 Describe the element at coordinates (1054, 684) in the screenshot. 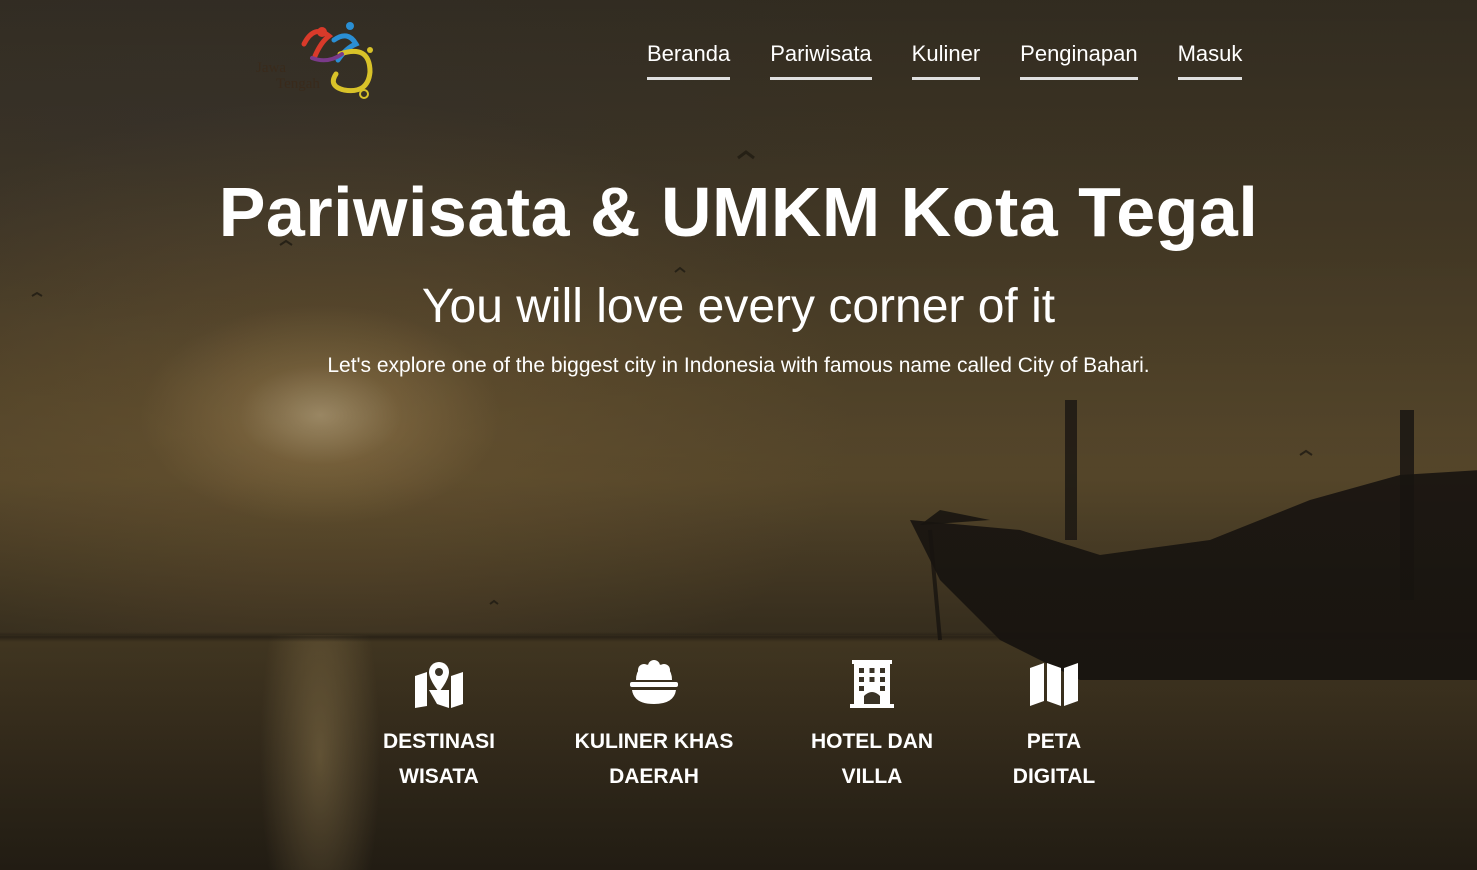

I see `folded-map-icon` at that location.